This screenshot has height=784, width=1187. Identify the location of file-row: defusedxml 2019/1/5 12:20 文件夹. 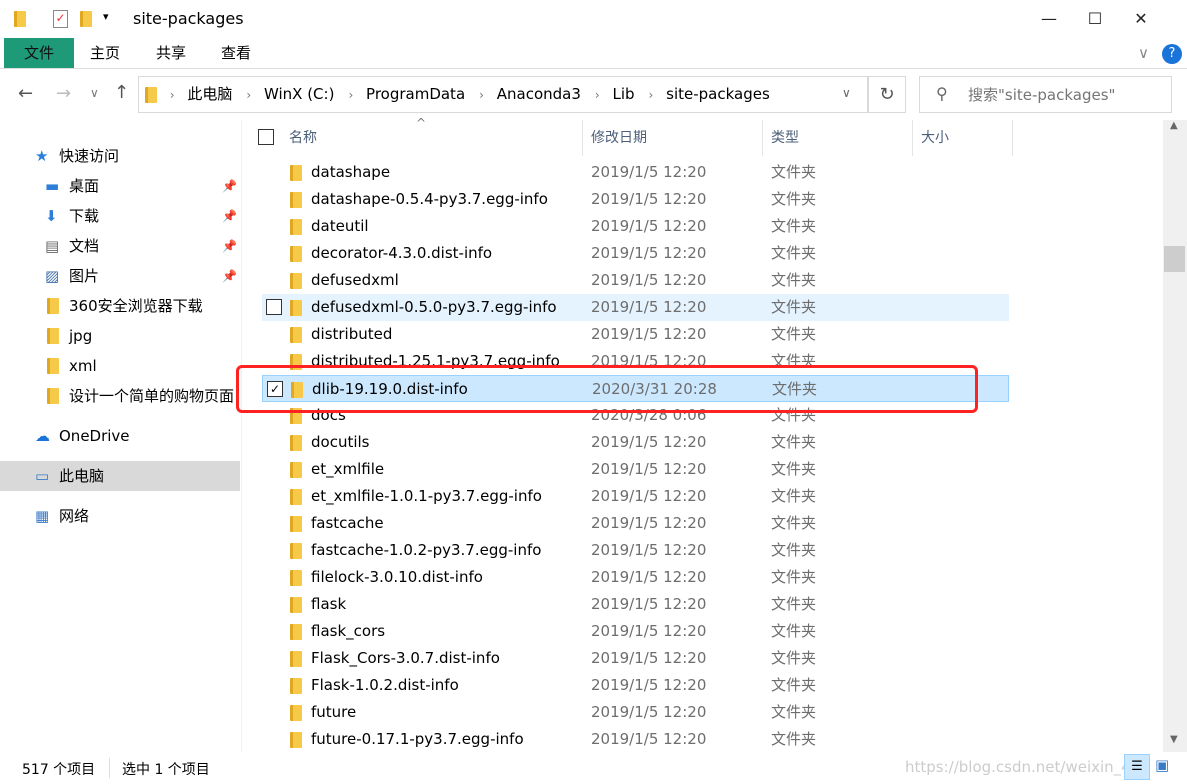
(635, 280).